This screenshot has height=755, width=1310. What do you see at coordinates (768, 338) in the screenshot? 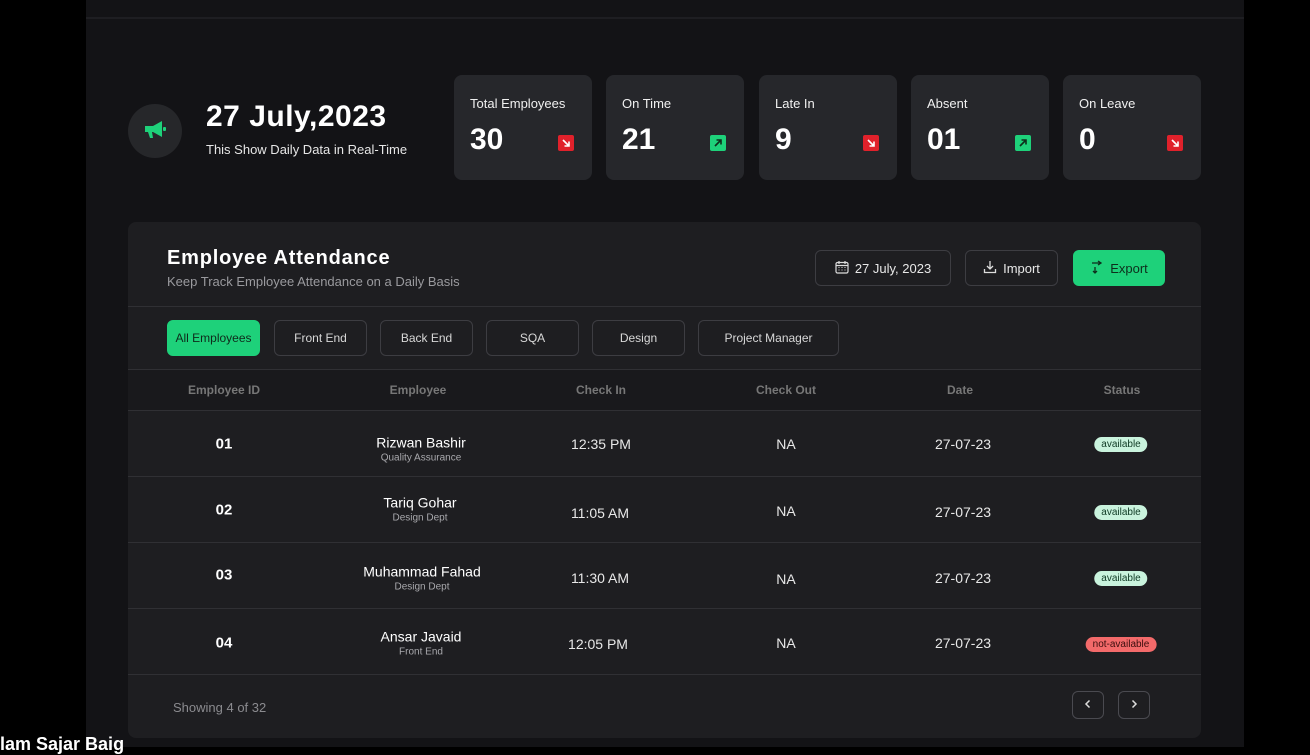
I see `tab-project-manager: Project Manager` at bounding box center [768, 338].